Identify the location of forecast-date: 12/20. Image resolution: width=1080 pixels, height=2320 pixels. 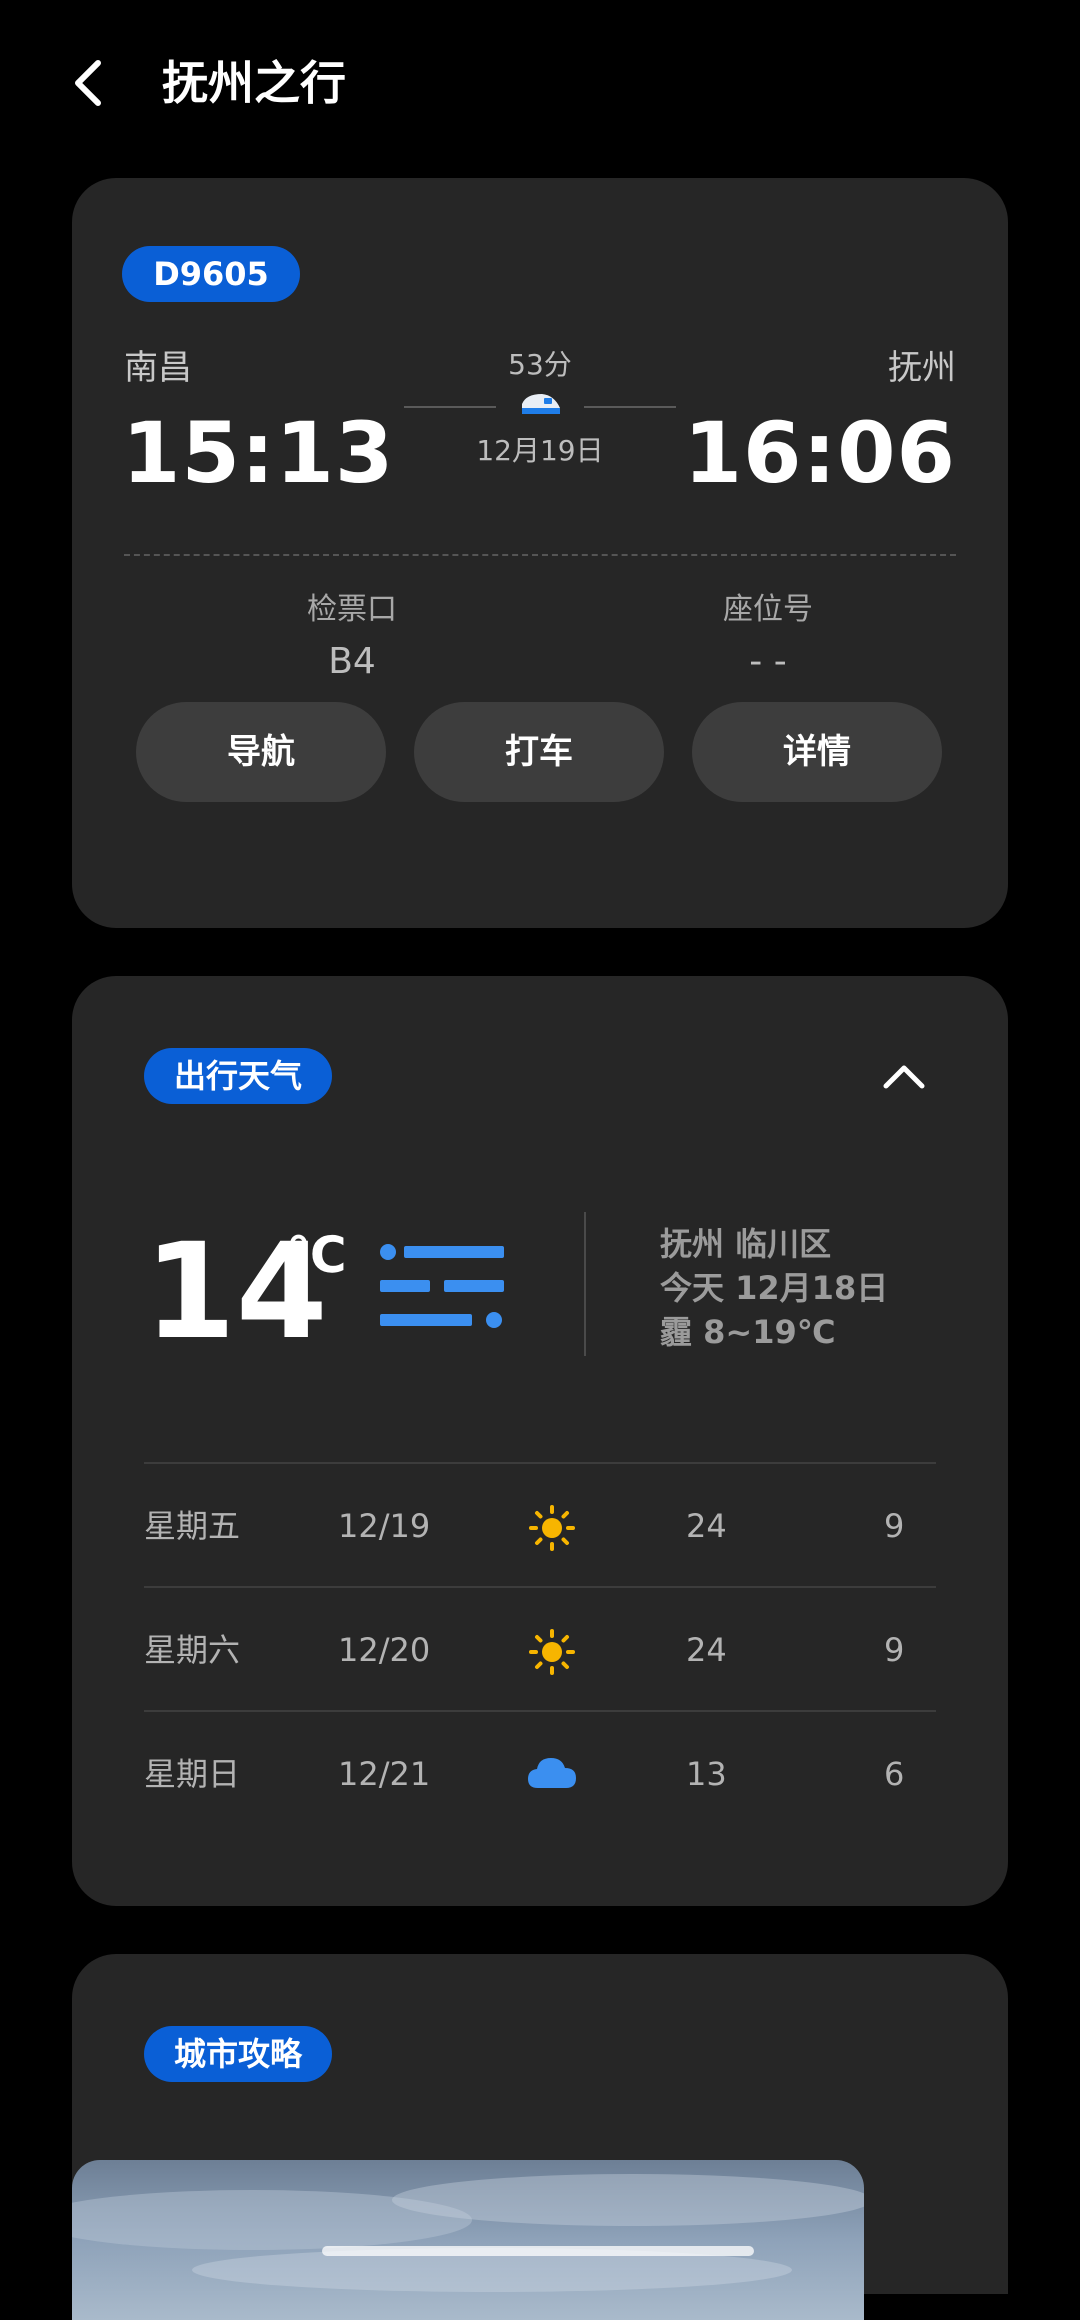
(384, 1650).